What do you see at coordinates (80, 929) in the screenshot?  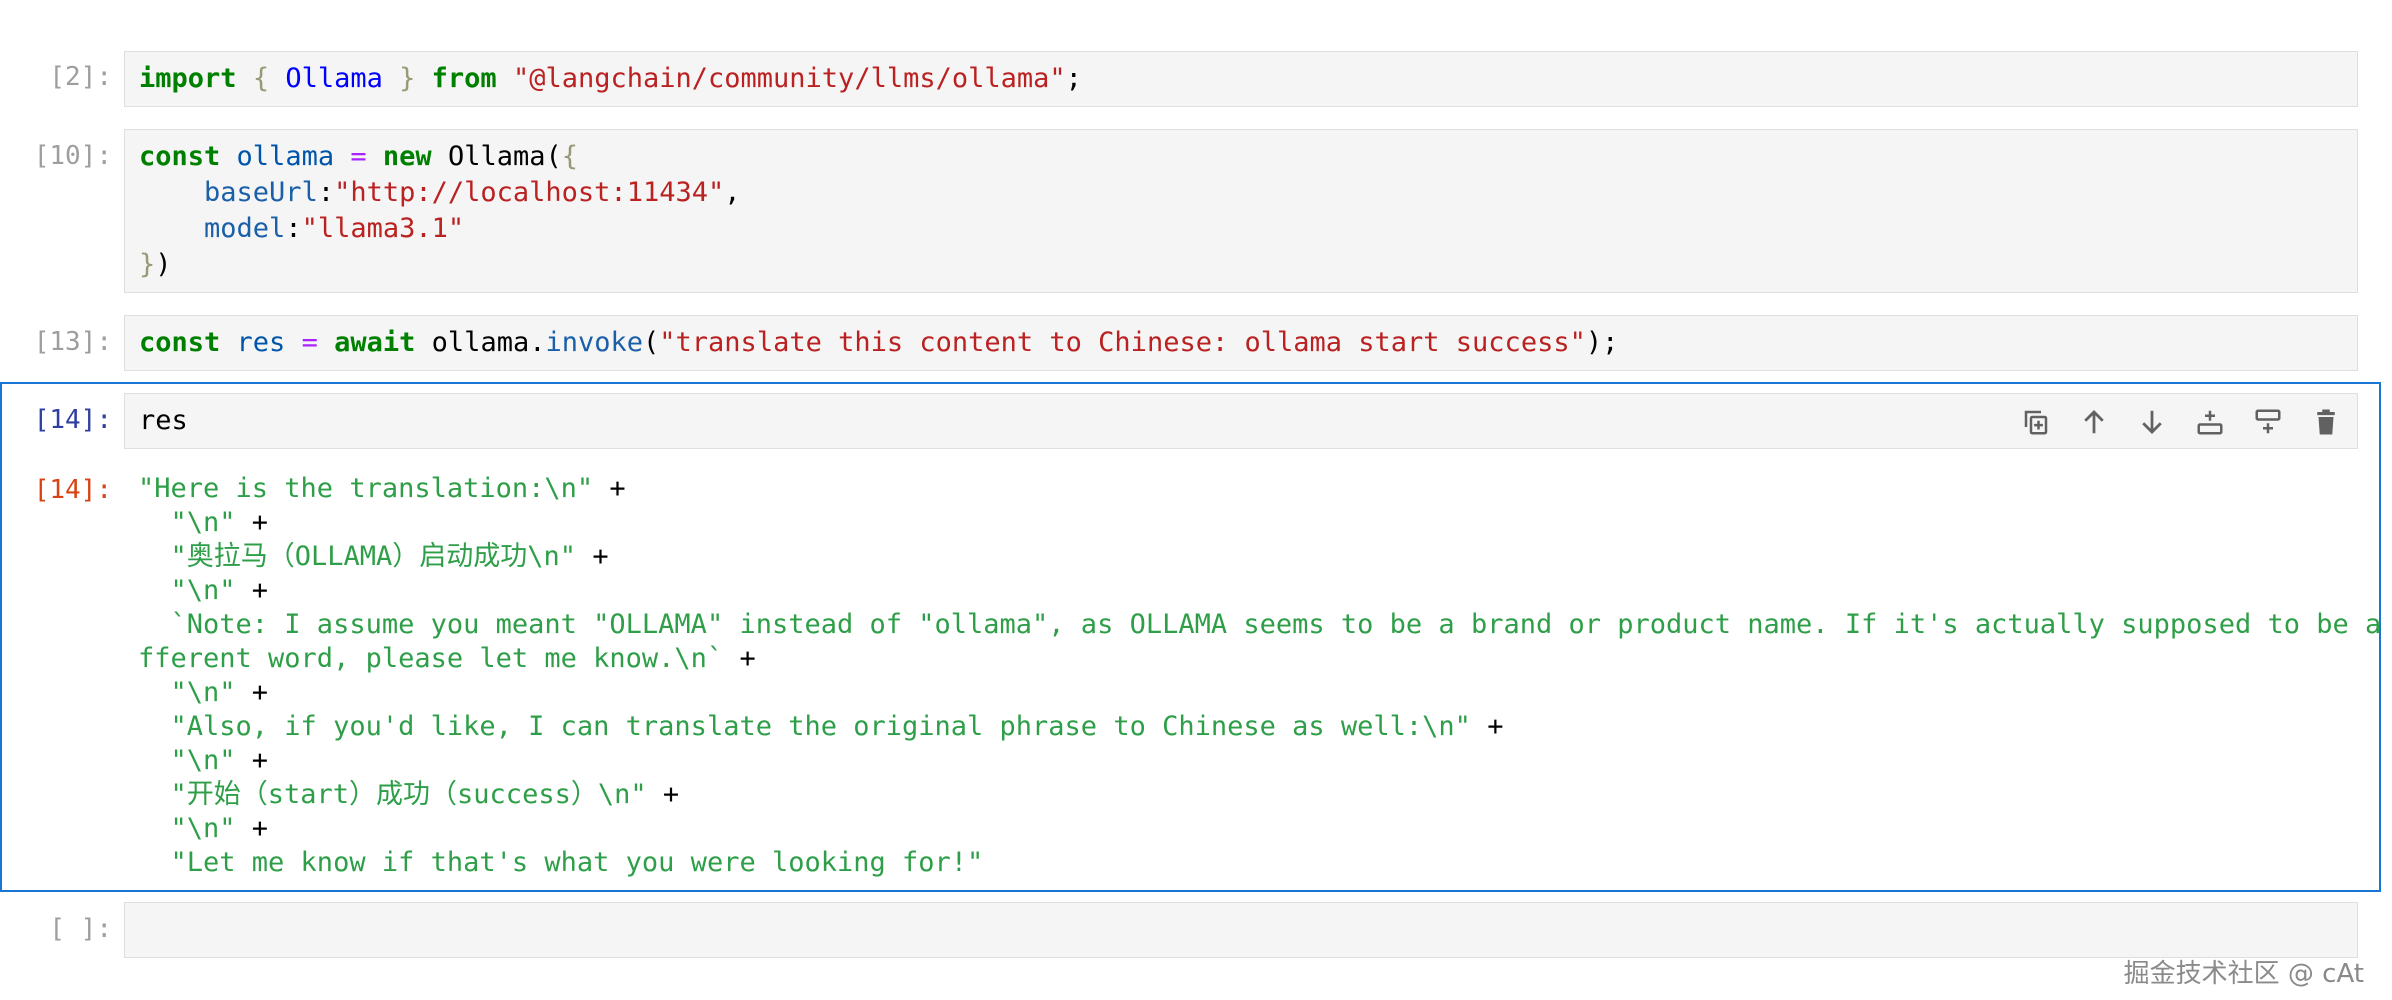 I see `cell-prompt: [ ]:` at bounding box center [80, 929].